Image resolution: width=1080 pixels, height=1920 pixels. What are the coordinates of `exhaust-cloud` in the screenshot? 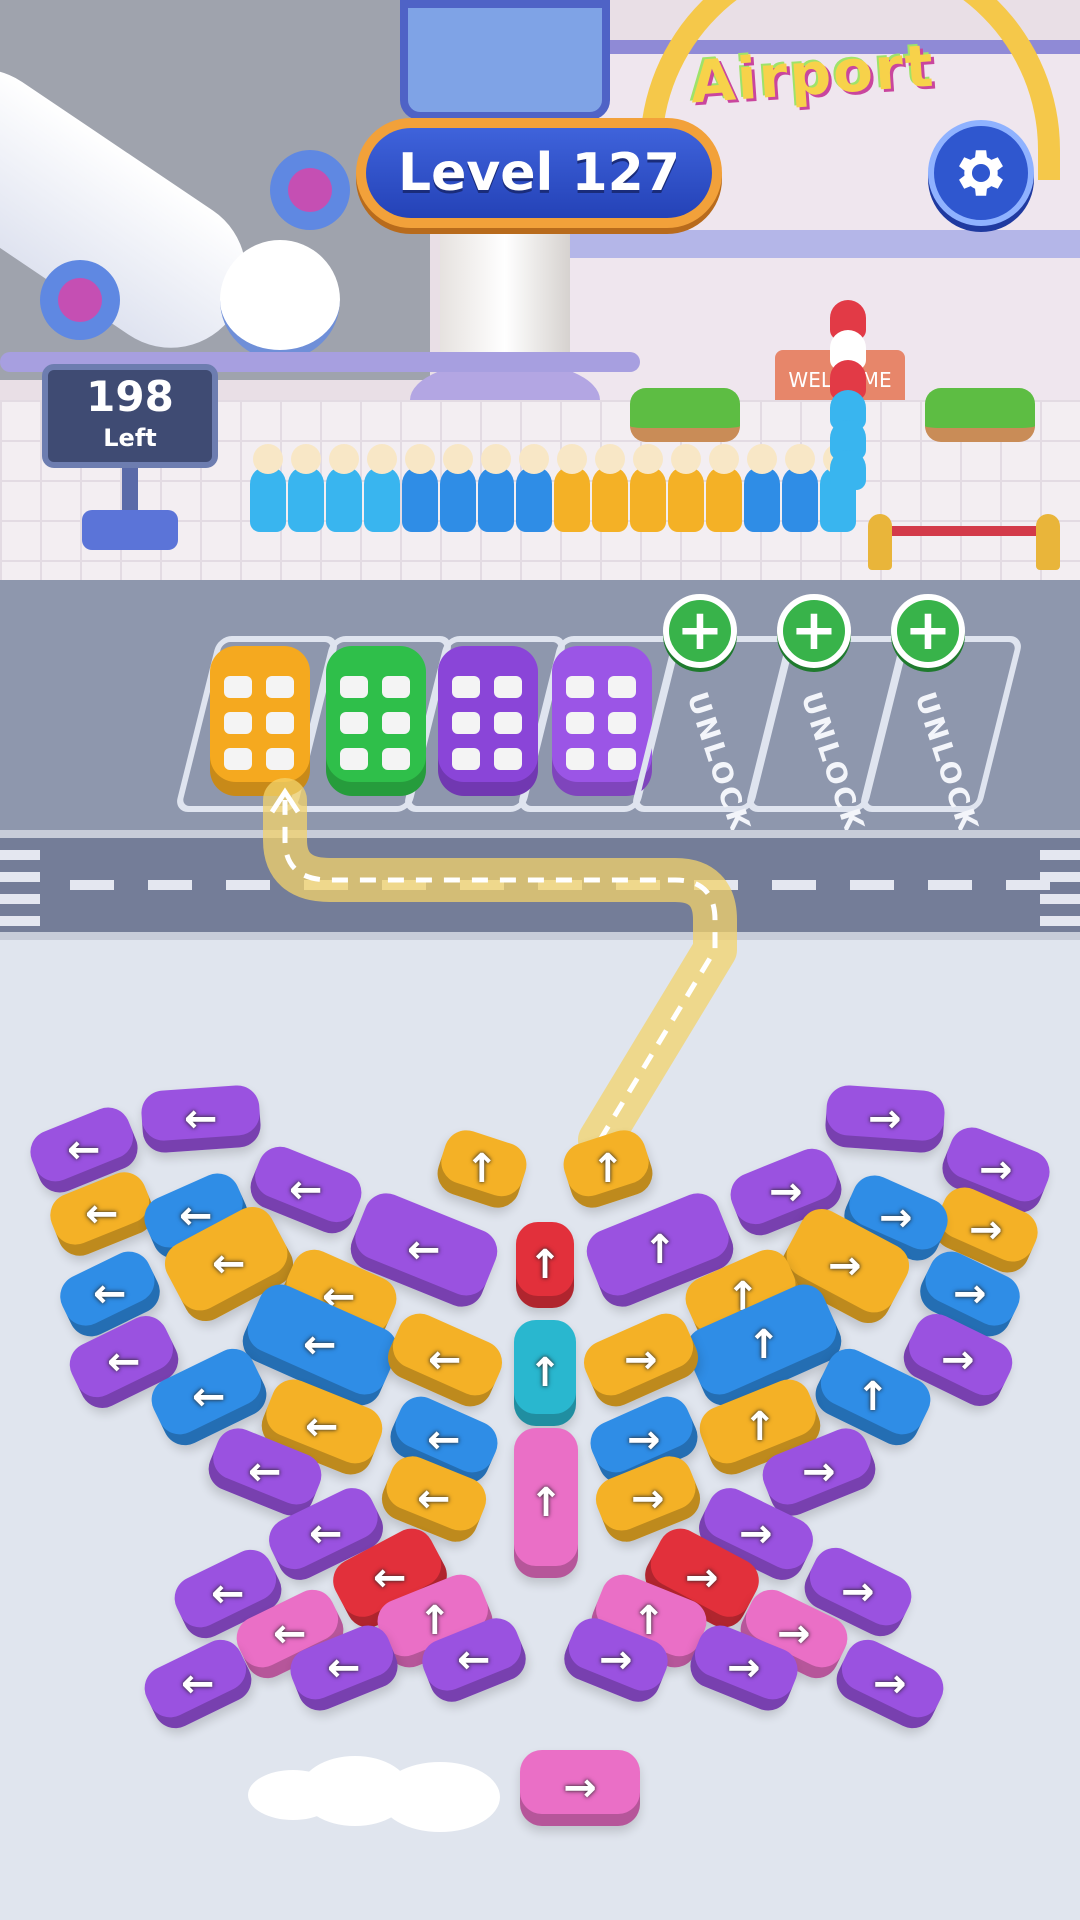 It's located at (440, 1797).